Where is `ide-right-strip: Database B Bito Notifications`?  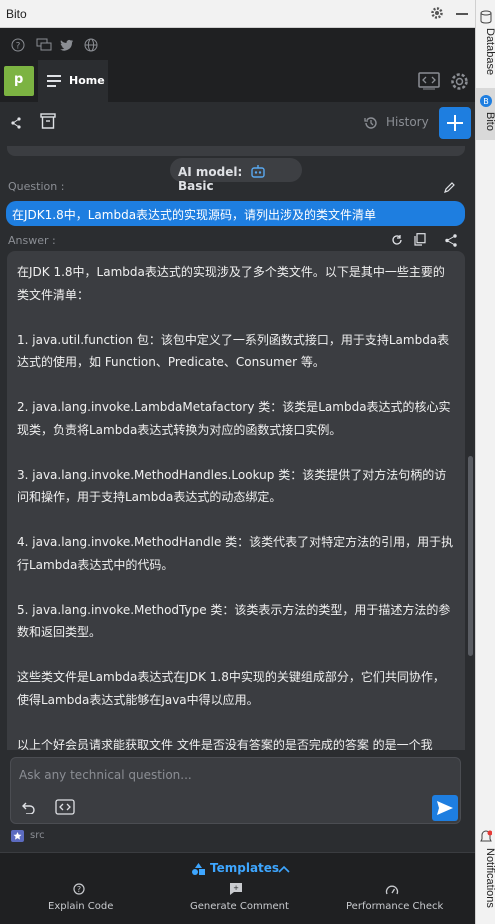 ide-right-strip: Database B Bito Notifications is located at coordinates (485, 462).